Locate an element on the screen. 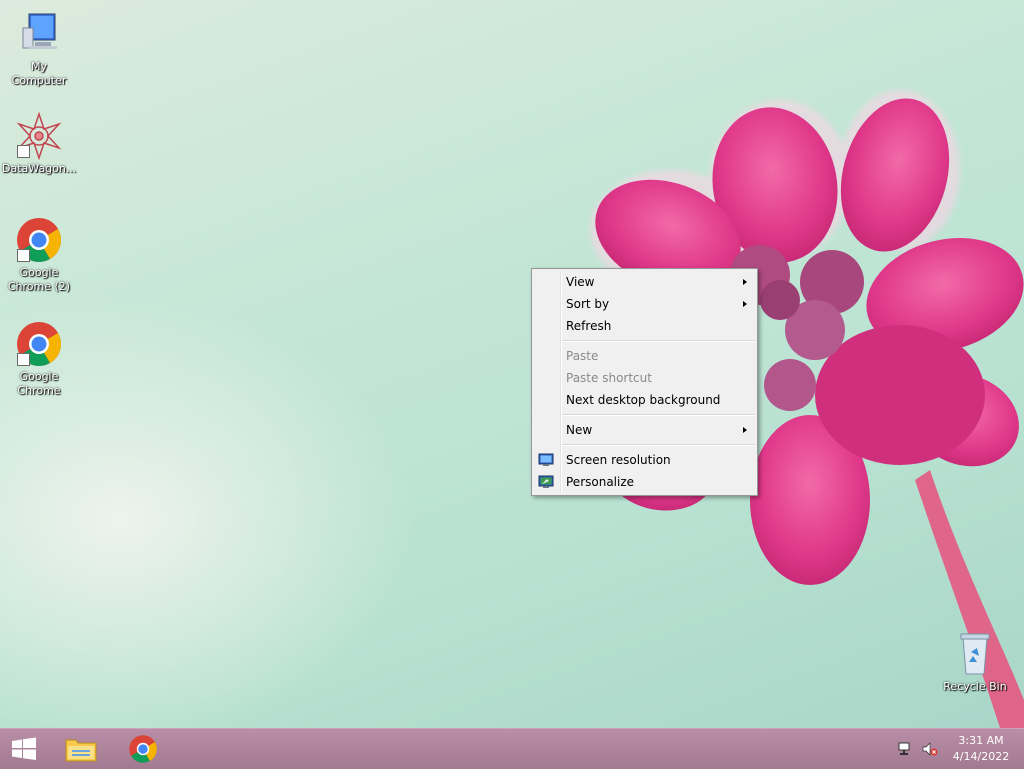  menu-item-next-desktop-background: Next desktop background is located at coordinates (644, 400).